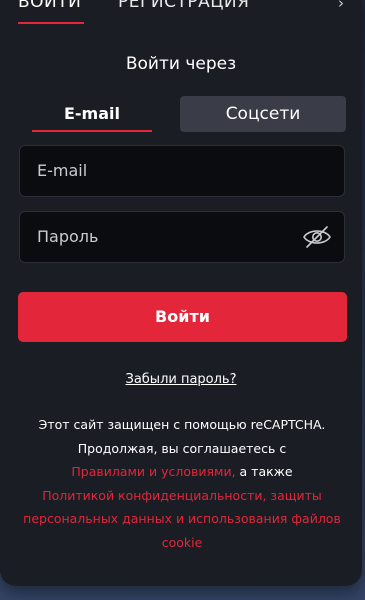 The width and height of the screenshot is (365, 600). I want to click on tab-email: E-mail, so click(92, 114).